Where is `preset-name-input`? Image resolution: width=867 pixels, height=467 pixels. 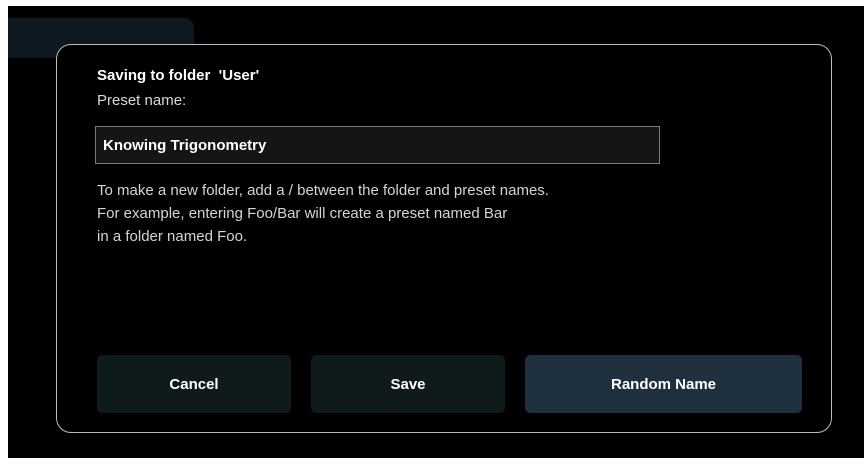 preset-name-input is located at coordinates (377, 145).